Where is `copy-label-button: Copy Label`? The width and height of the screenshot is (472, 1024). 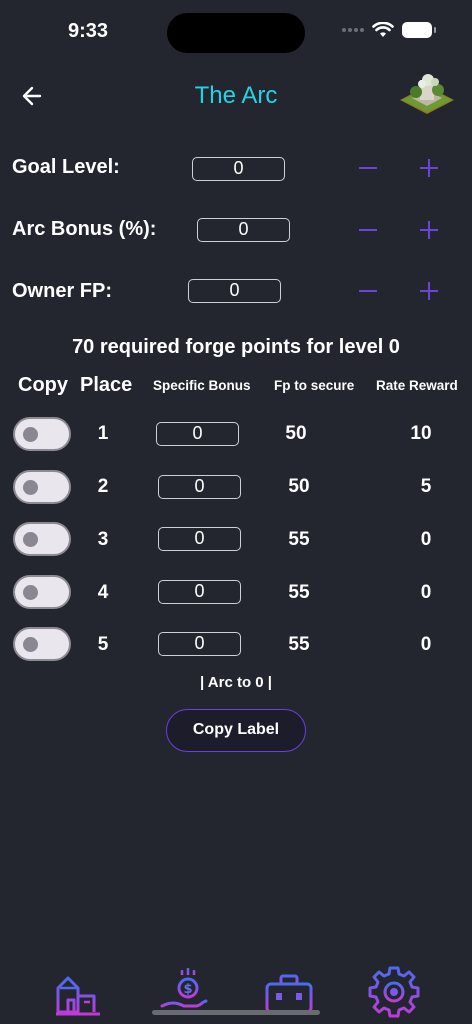 copy-label-button: Copy Label is located at coordinates (236, 730).